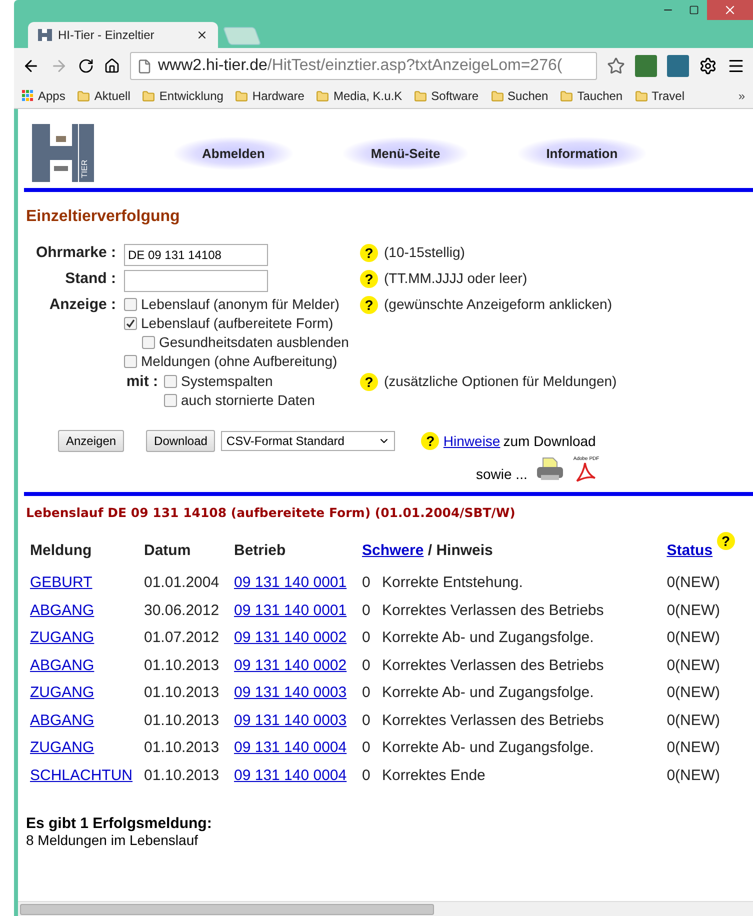 The image size is (753, 916). What do you see at coordinates (44, 96) in the screenshot?
I see `bookmark: Apps` at bounding box center [44, 96].